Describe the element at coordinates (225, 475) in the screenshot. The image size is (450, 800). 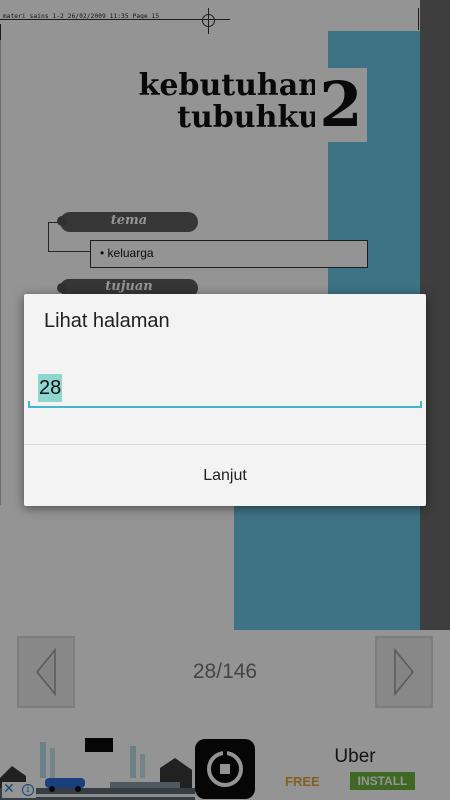
I see `continue-button: Lanjut` at that location.